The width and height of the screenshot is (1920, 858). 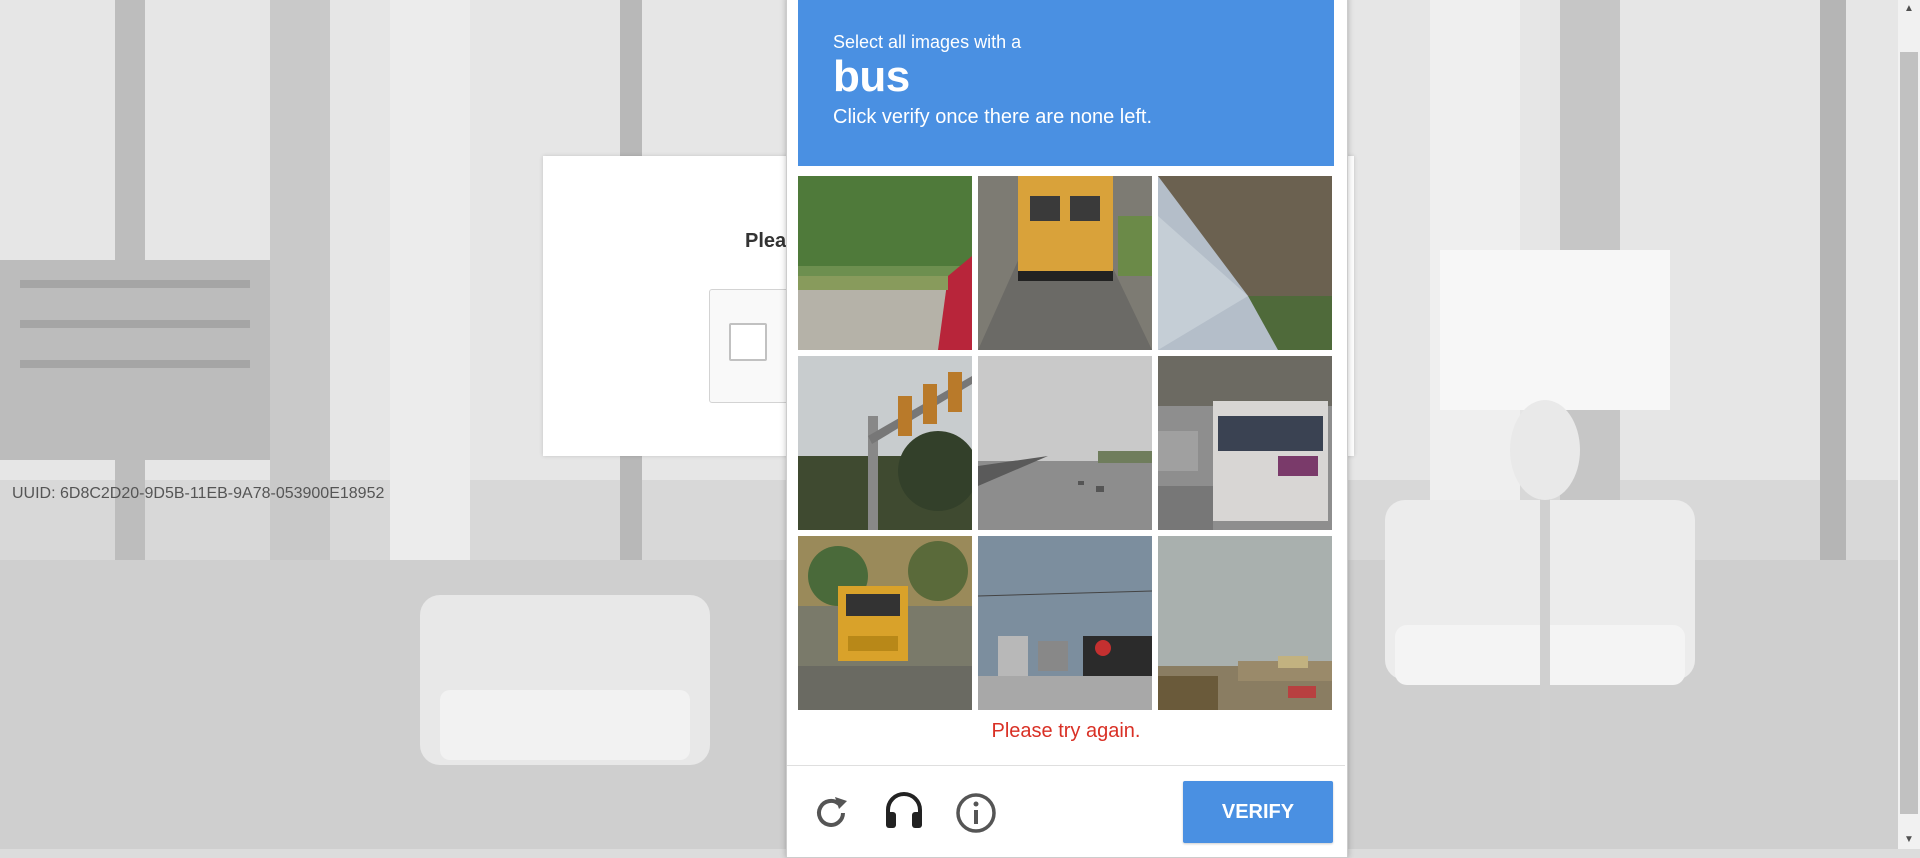 I want to click on tile-bushes-car, so click(x=885, y=263).